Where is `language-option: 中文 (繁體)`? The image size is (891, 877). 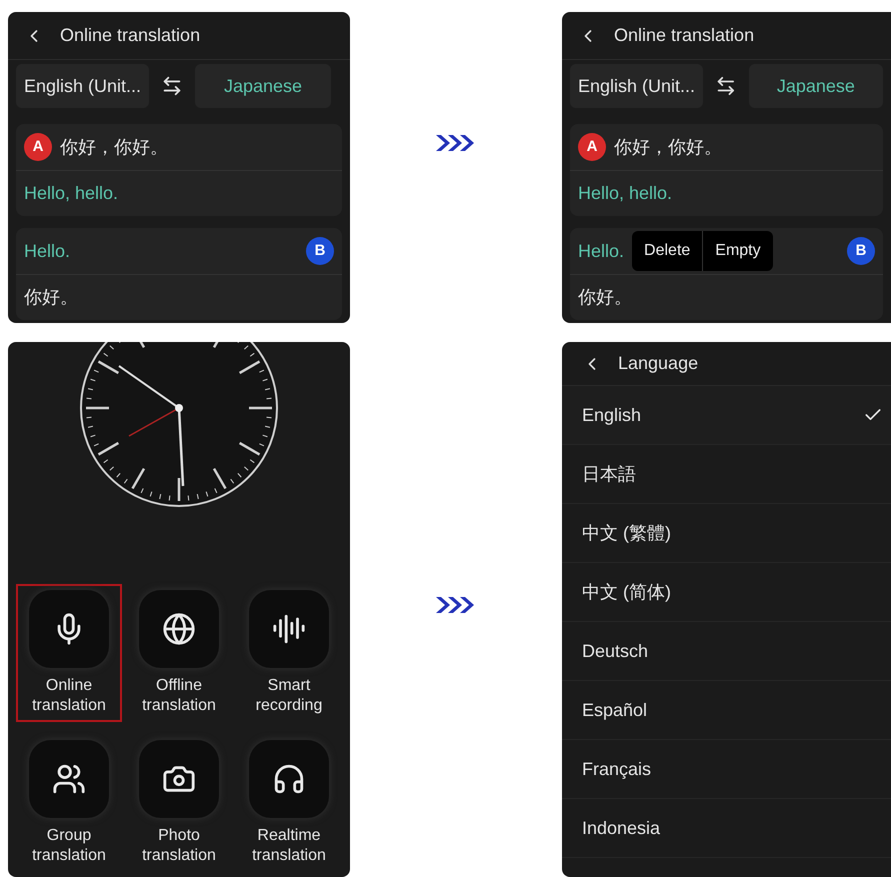
language-option: 中文 (繁體) is located at coordinates (726, 533).